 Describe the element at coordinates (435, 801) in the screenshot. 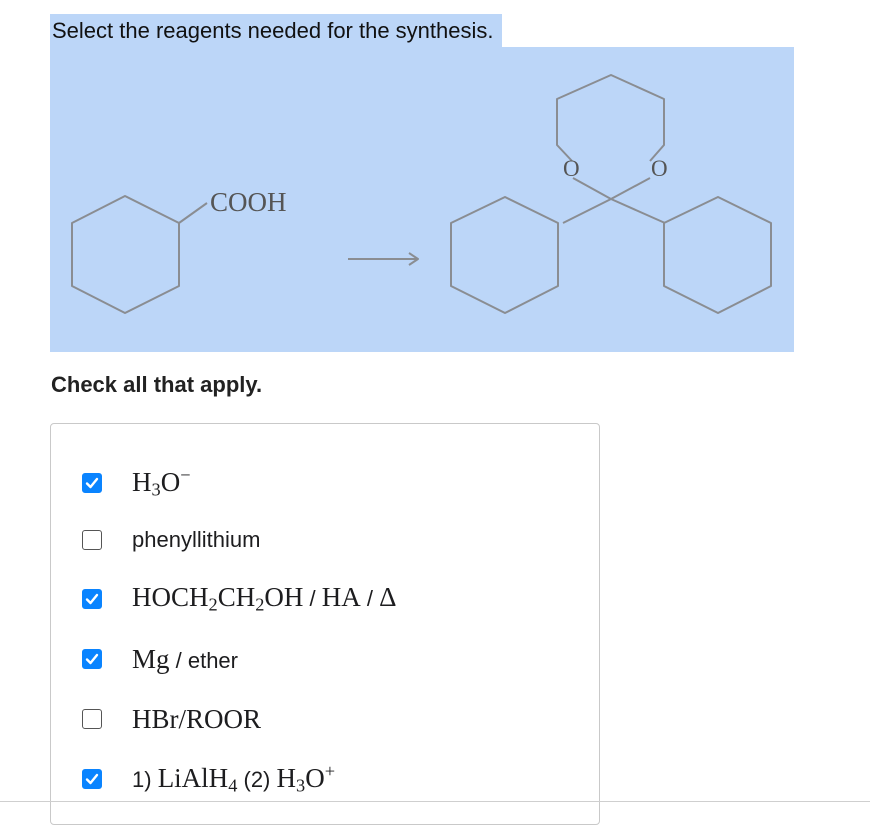

I see `page-divider` at that location.